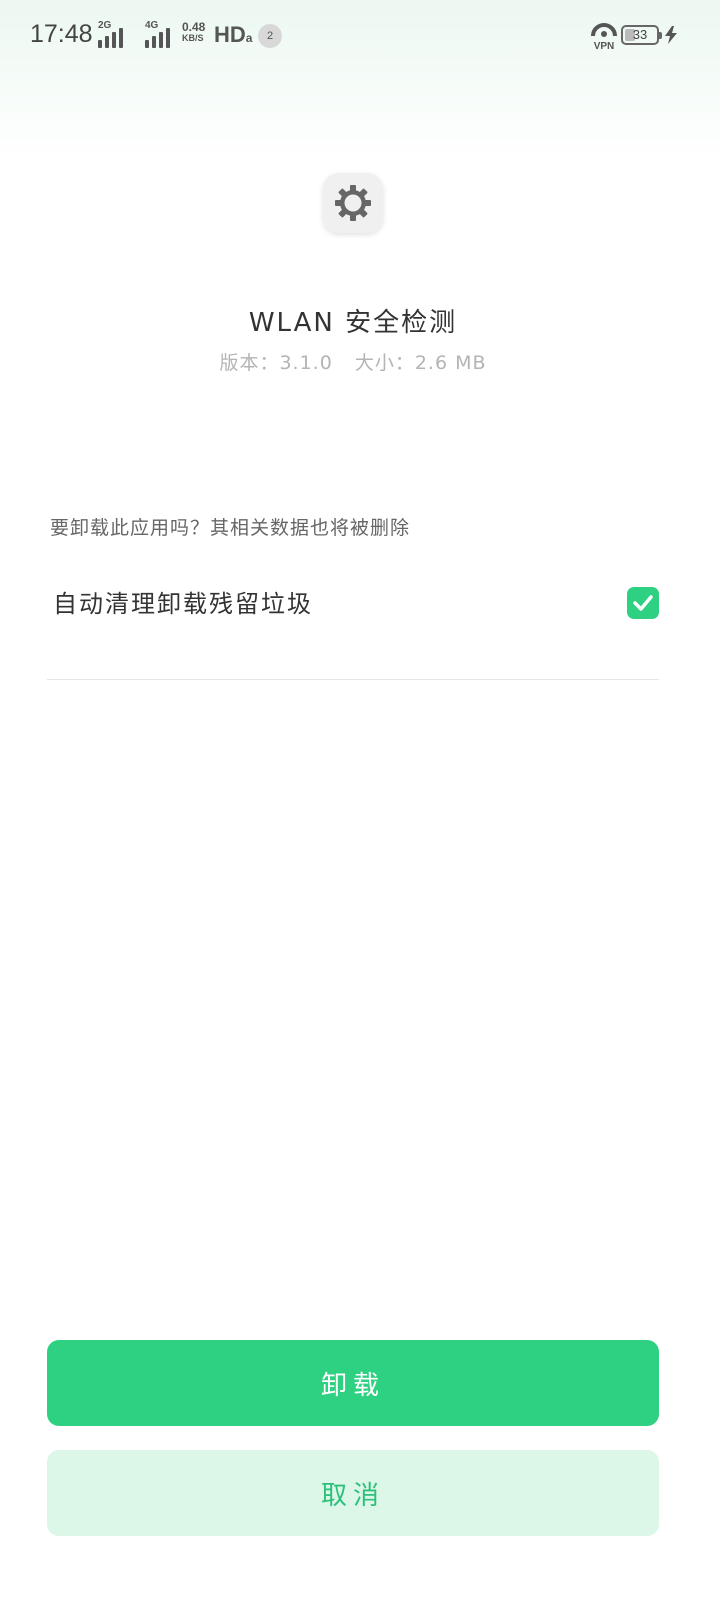 This screenshot has width=720, height=1600. I want to click on app-icon, so click(353, 203).